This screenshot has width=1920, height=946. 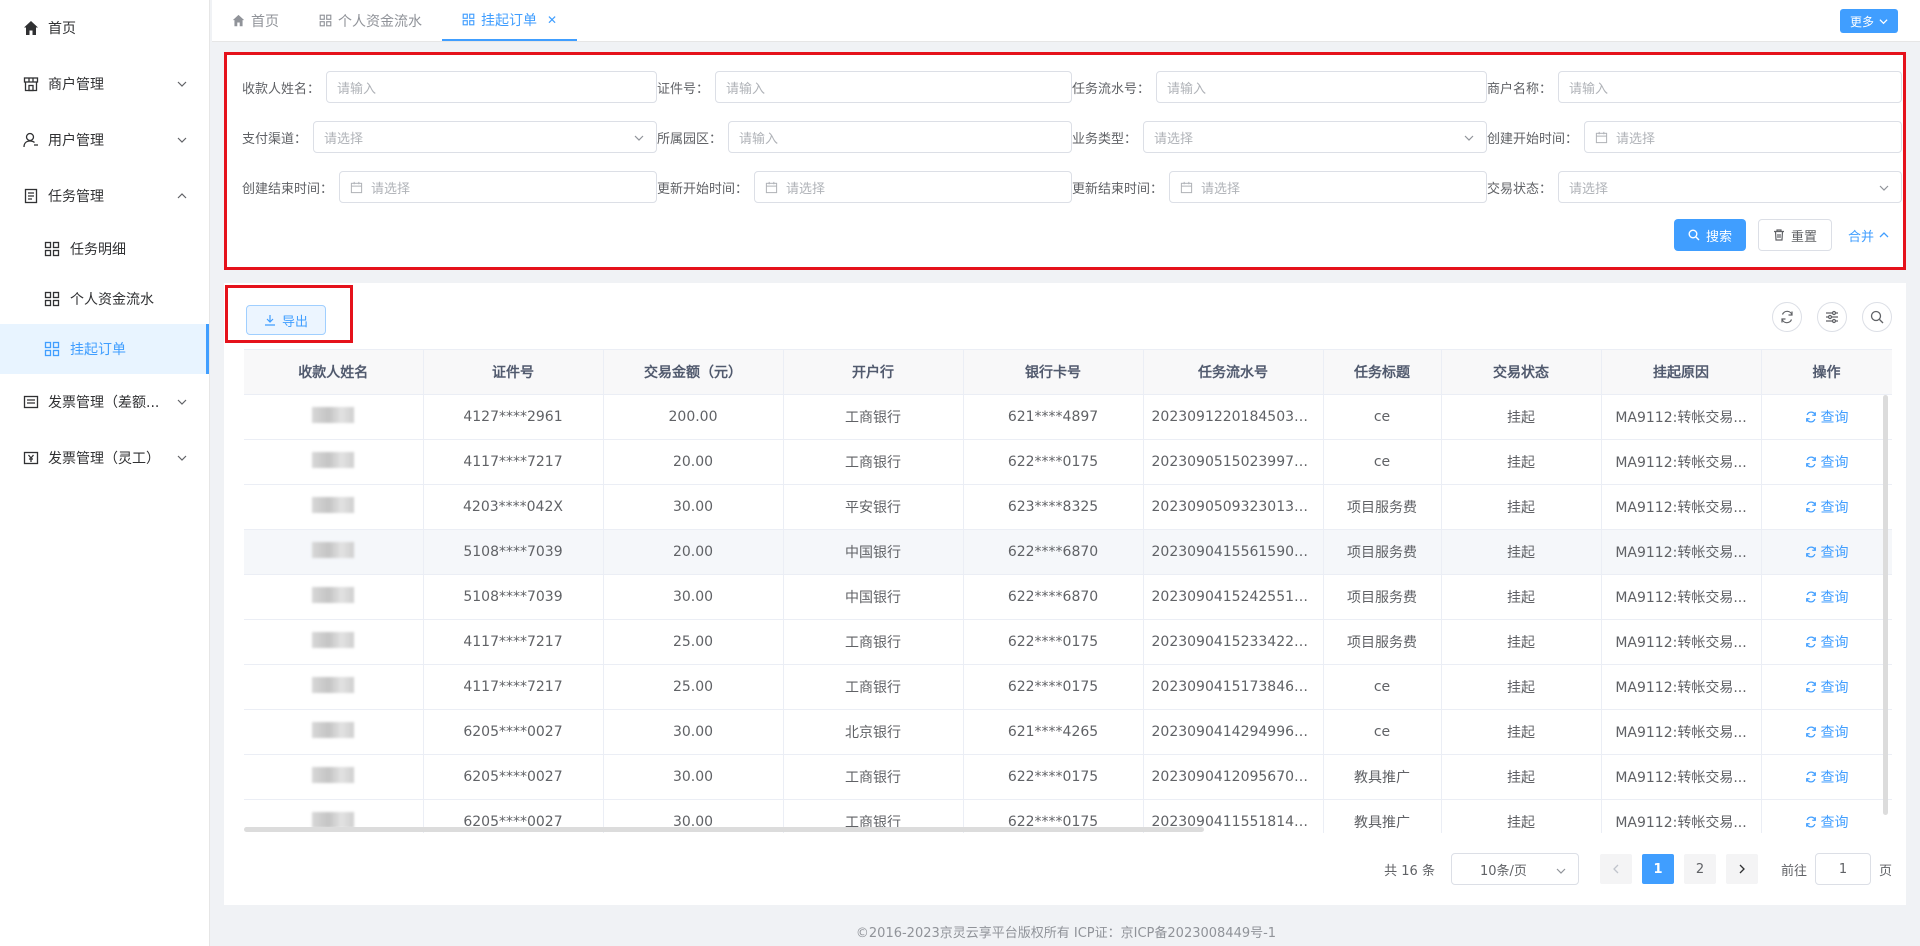 What do you see at coordinates (513, 372) in the screenshot?
I see `col-id-number: 证件号` at bounding box center [513, 372].